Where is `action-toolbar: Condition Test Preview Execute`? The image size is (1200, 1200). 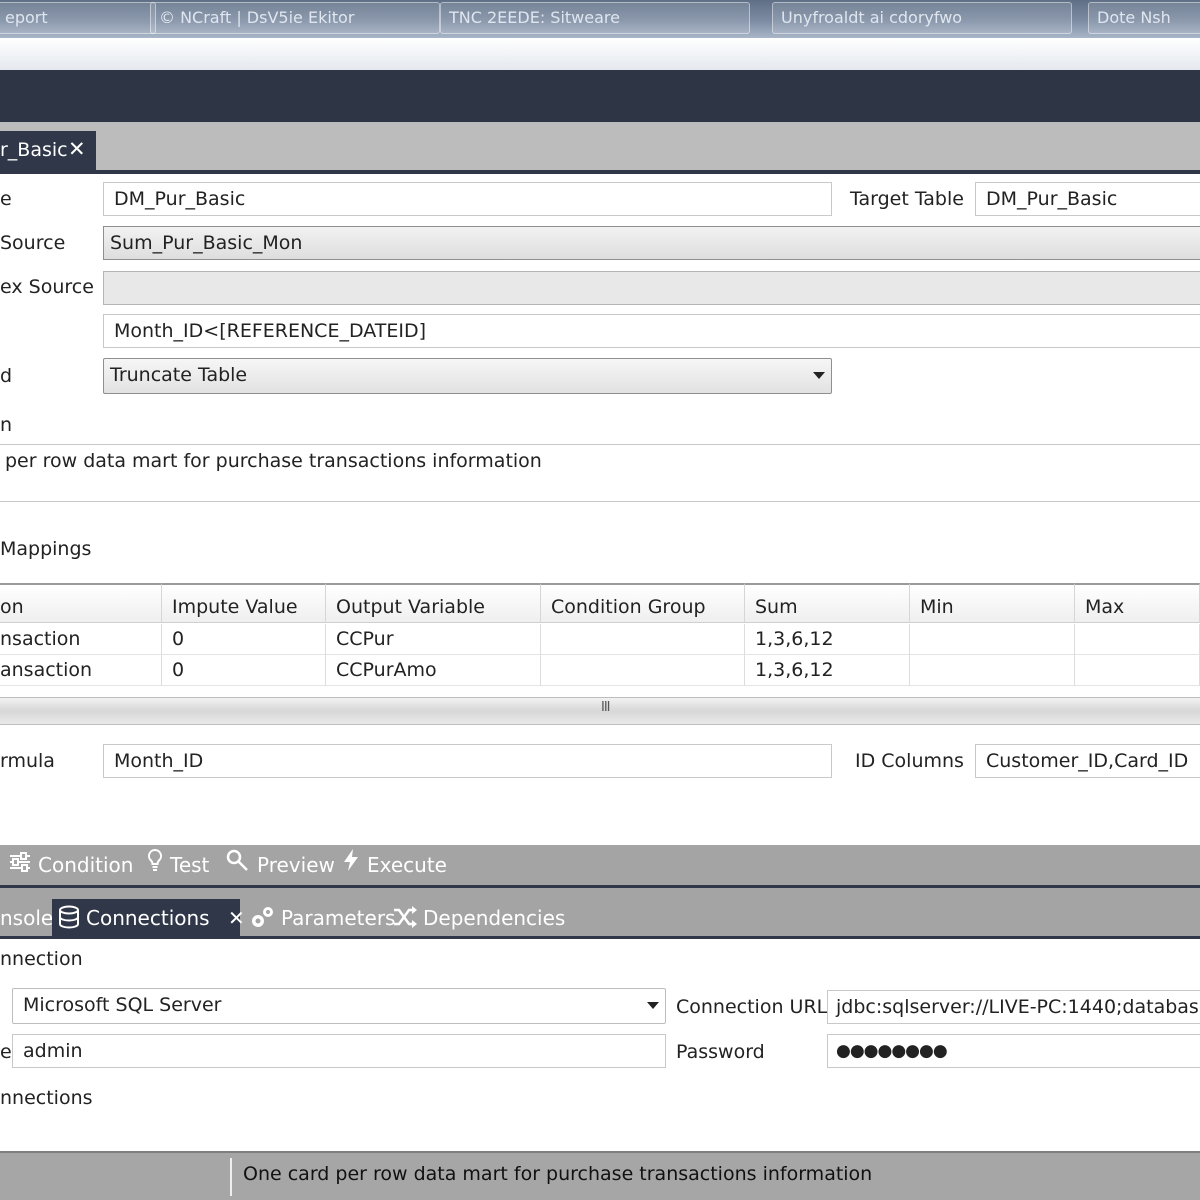
action-toolbar: Condition Test Preview Execute is located at coordinates (600, 865).